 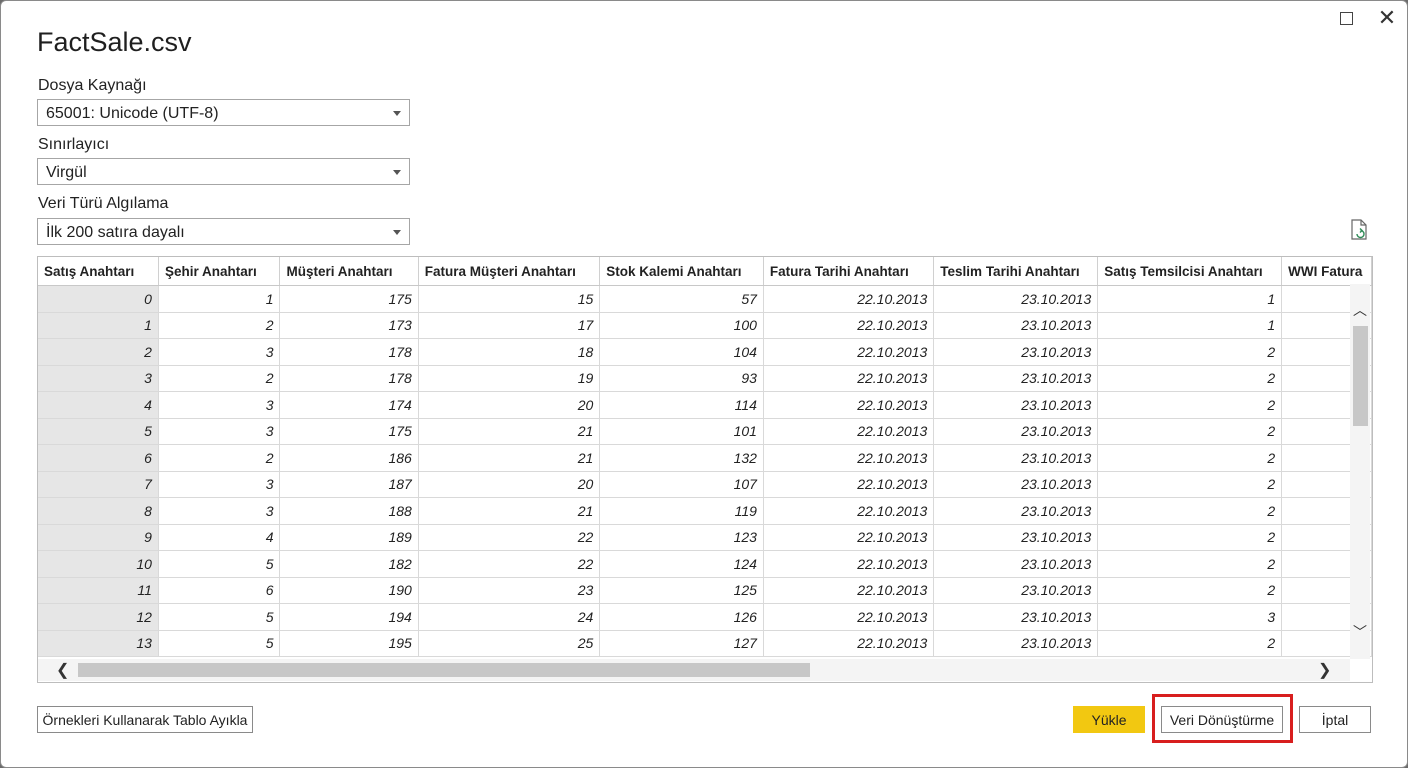 I want to click on vertical-scroll-thumb, so click(x=1360, y=376).